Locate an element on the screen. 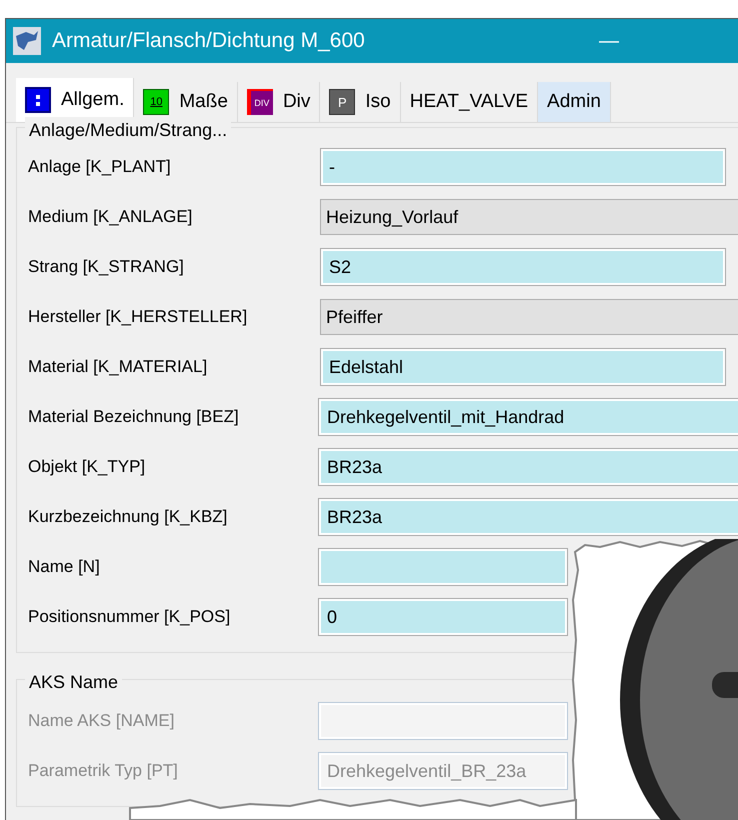 This screenshot has height=820, width=738. input-field: - is located at coordinates (523, 167).